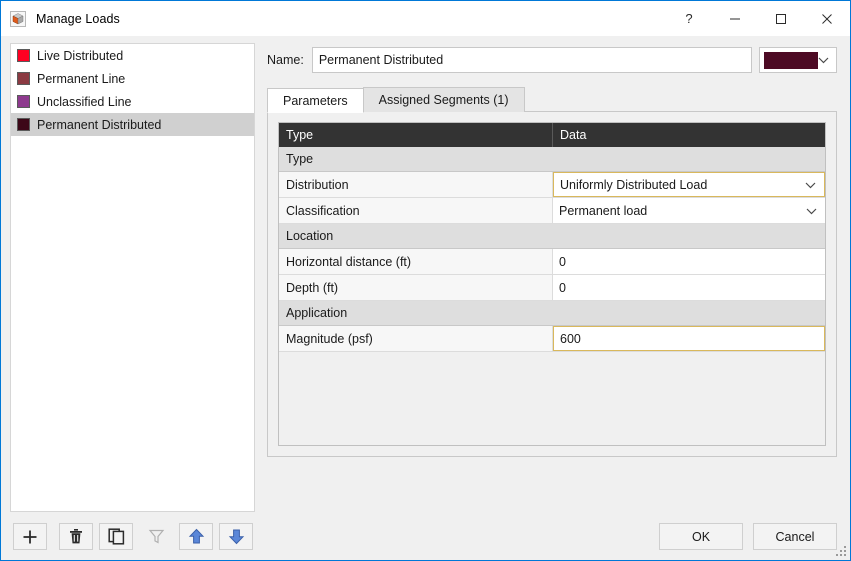 The height and width of the screenshot is (561, 851). I want to click on grid-row-label: Distribution, so click(416, 184).